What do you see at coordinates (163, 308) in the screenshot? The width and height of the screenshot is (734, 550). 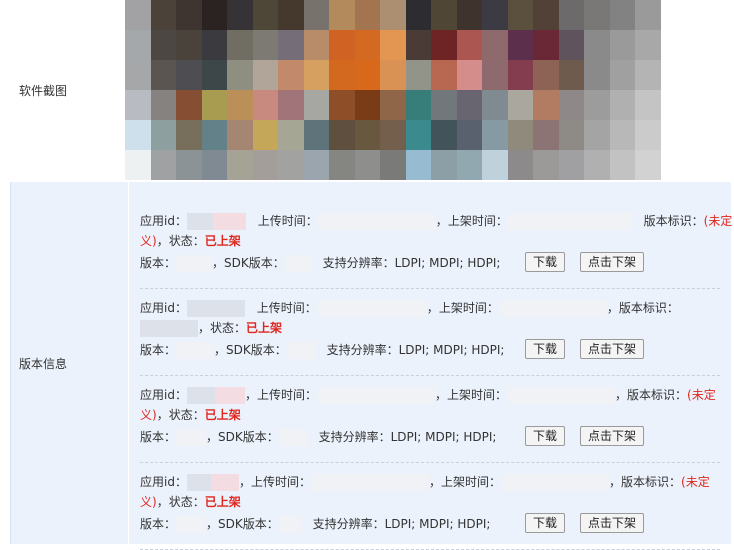 I see `app-id-label: 应用id：` at bounding box center [163, 308].